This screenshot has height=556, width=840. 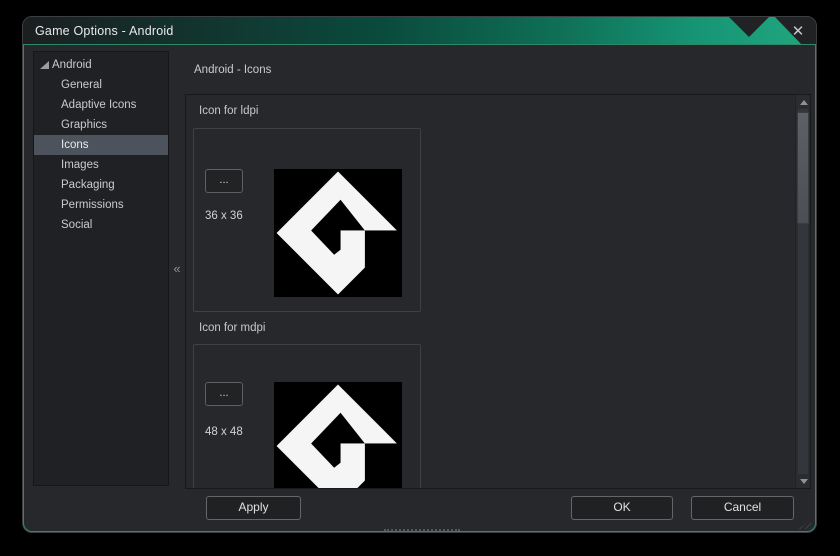 I want to click on size-label-ldpi: 36 x 36, so click(x=224, y=216).